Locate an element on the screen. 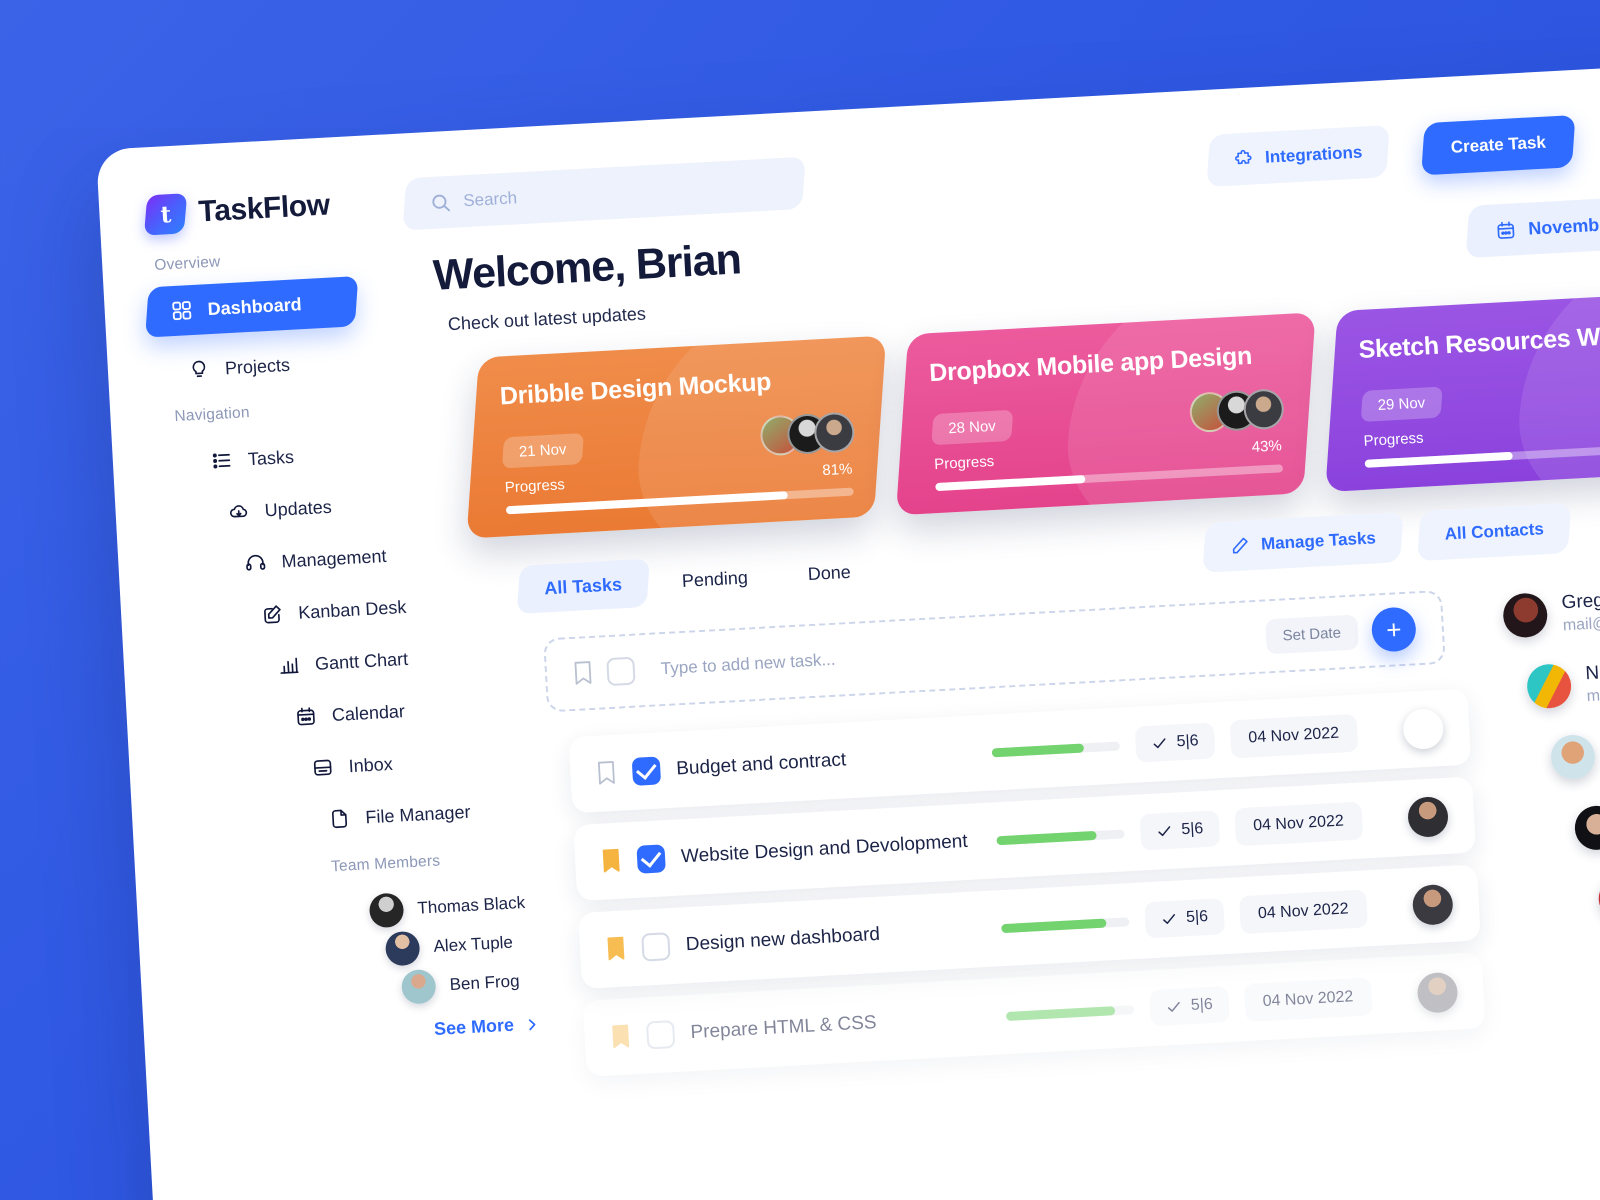 This screenshot has width=1600, height=1200. add-task-button: + is located at coordinates (1393, 629).